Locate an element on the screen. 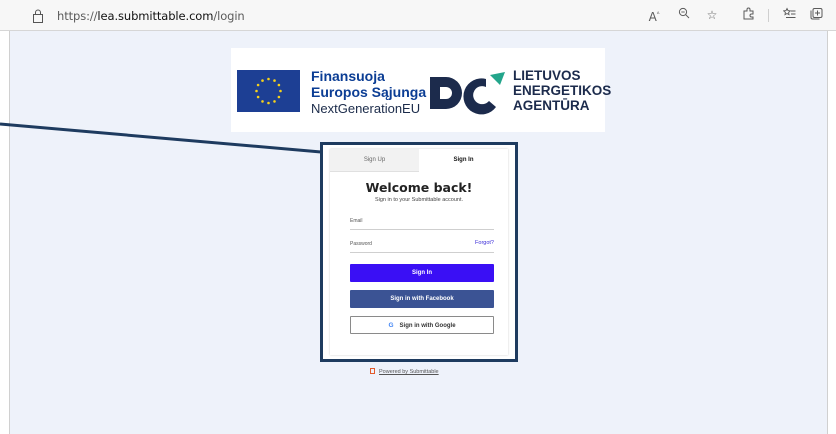 This screenshot has width=836, height=434. eu-line-1: Finansuoja is located at coordinates (348, 76).